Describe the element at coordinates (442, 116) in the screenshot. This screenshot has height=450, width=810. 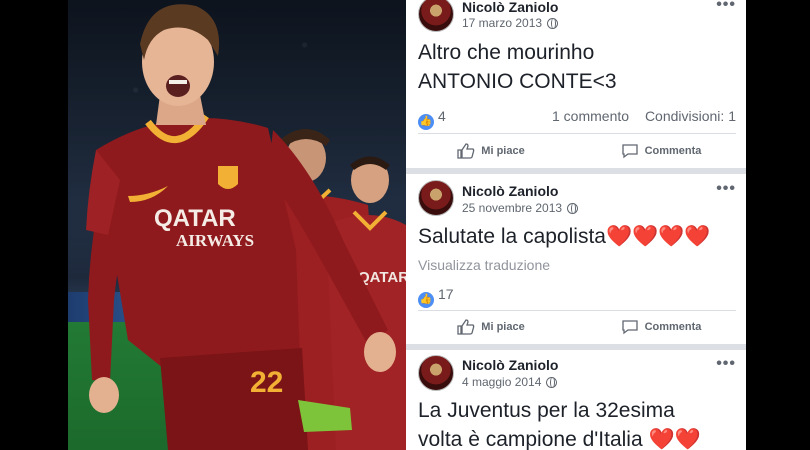
I see `like-count: 4` at that location.